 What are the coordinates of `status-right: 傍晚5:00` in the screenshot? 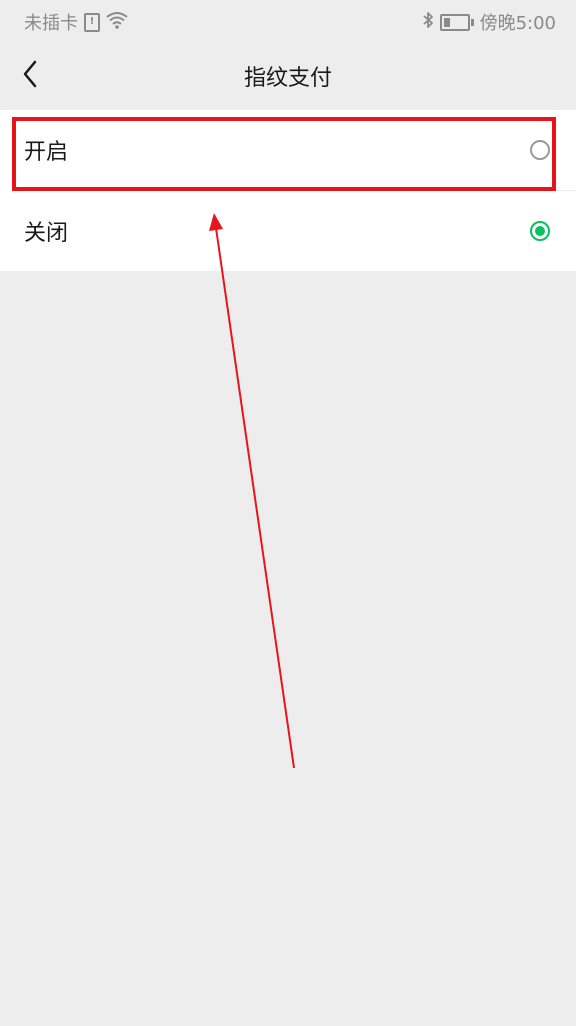 It's located at (499, 22).